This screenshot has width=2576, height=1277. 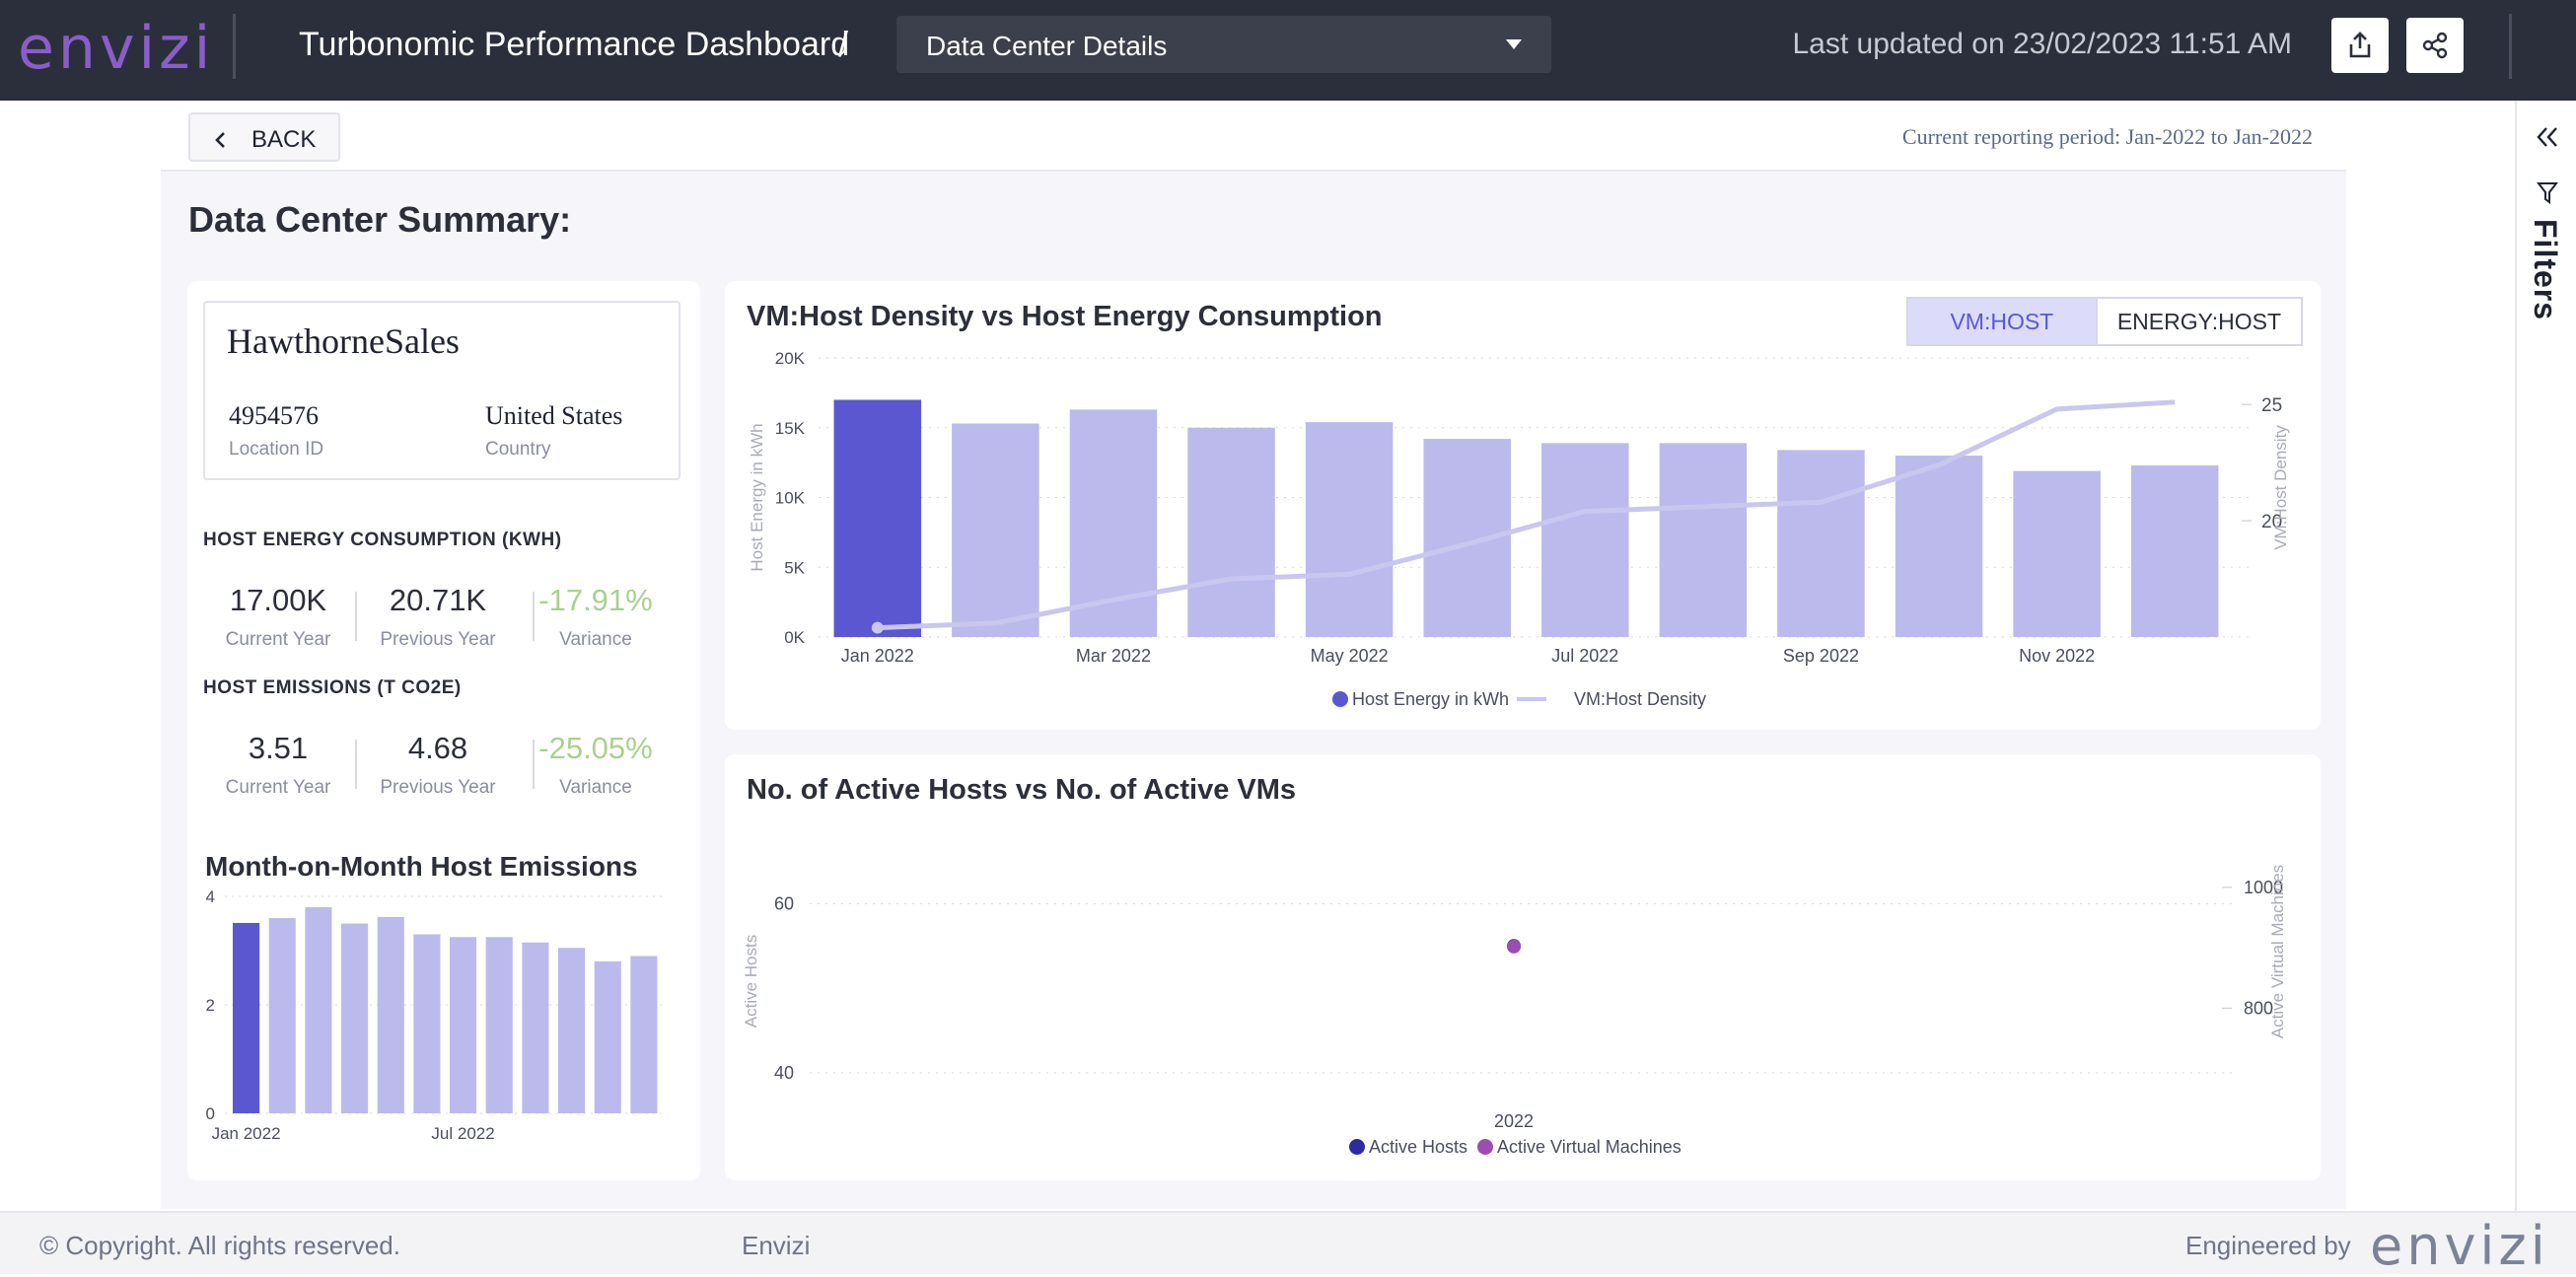 What do you see at coordinates (644, 1035) in the screenshot?
I see `bar-dec-2022` at bounding box center [644, 1035].